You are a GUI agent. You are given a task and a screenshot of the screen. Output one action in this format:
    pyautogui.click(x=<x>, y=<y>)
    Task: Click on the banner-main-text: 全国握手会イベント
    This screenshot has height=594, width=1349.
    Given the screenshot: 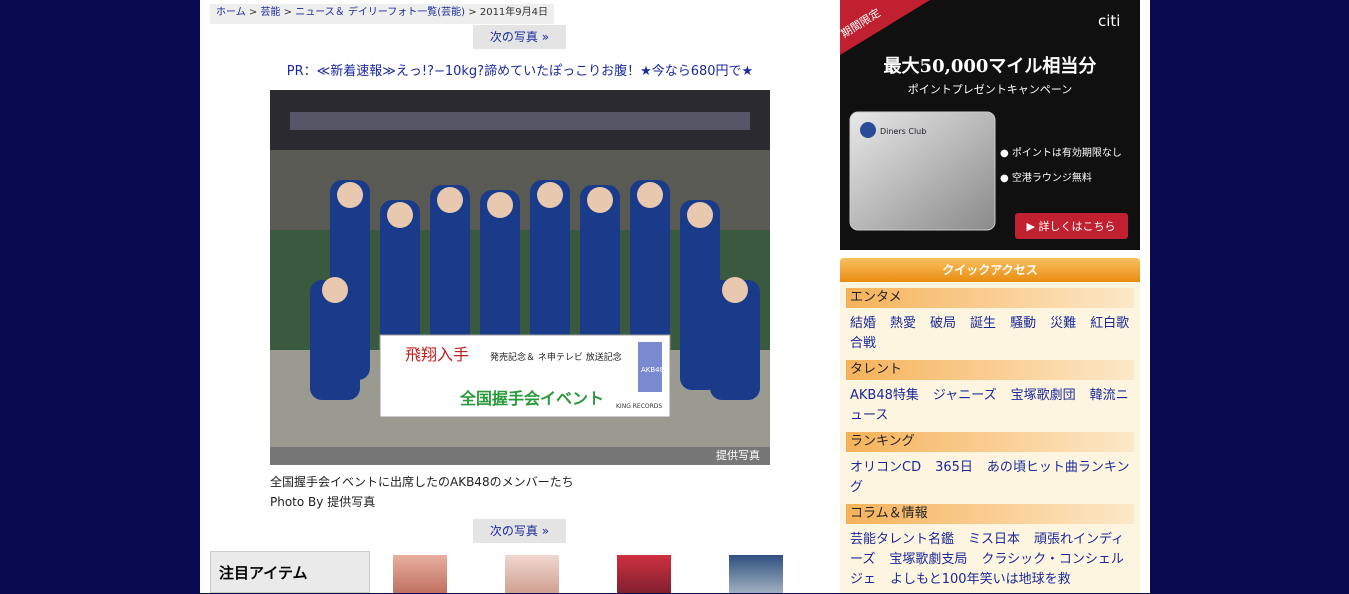 What is the action you would take?
    pyautogui.click(x=531, y=398)
    